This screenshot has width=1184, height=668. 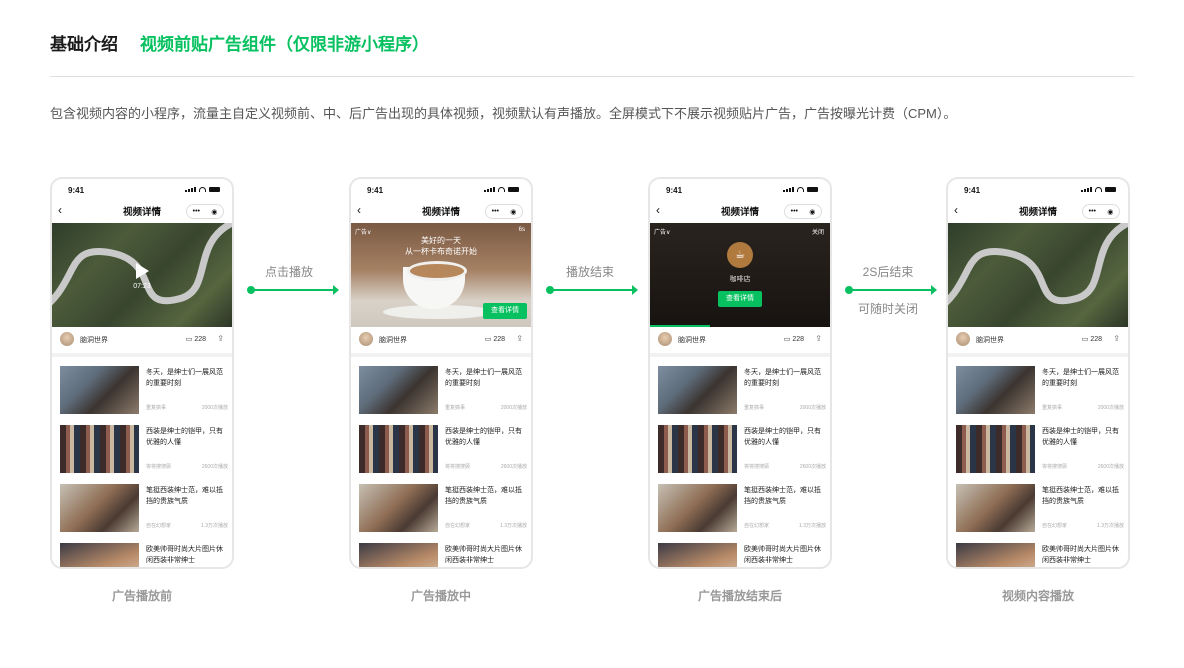 What do you see at coordinates (141, 596) in the screenshot?
I see `caption-before-ad: 广告播放前` at bounding box center [141, 596].